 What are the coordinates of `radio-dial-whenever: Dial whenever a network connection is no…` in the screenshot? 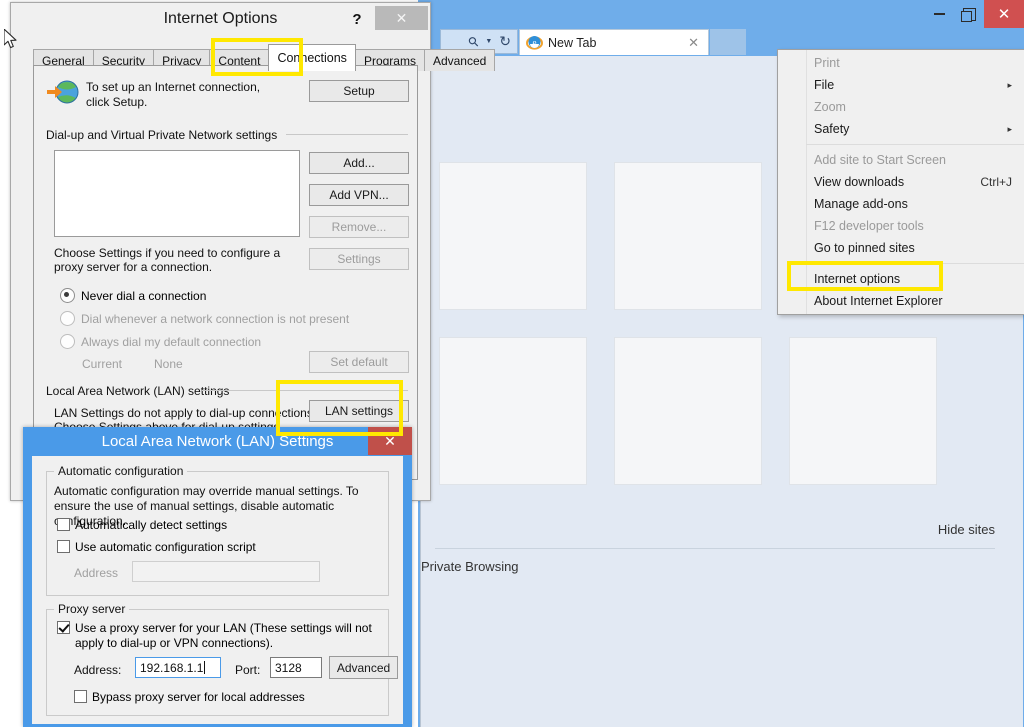 It's located at (204, 318).